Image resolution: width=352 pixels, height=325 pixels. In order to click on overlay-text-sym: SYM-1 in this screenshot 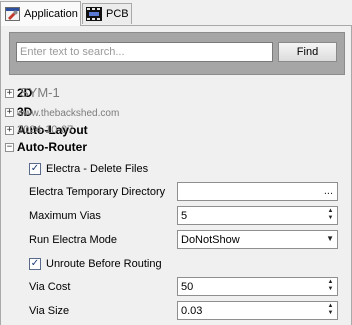, I will do `click(40, 92)`.